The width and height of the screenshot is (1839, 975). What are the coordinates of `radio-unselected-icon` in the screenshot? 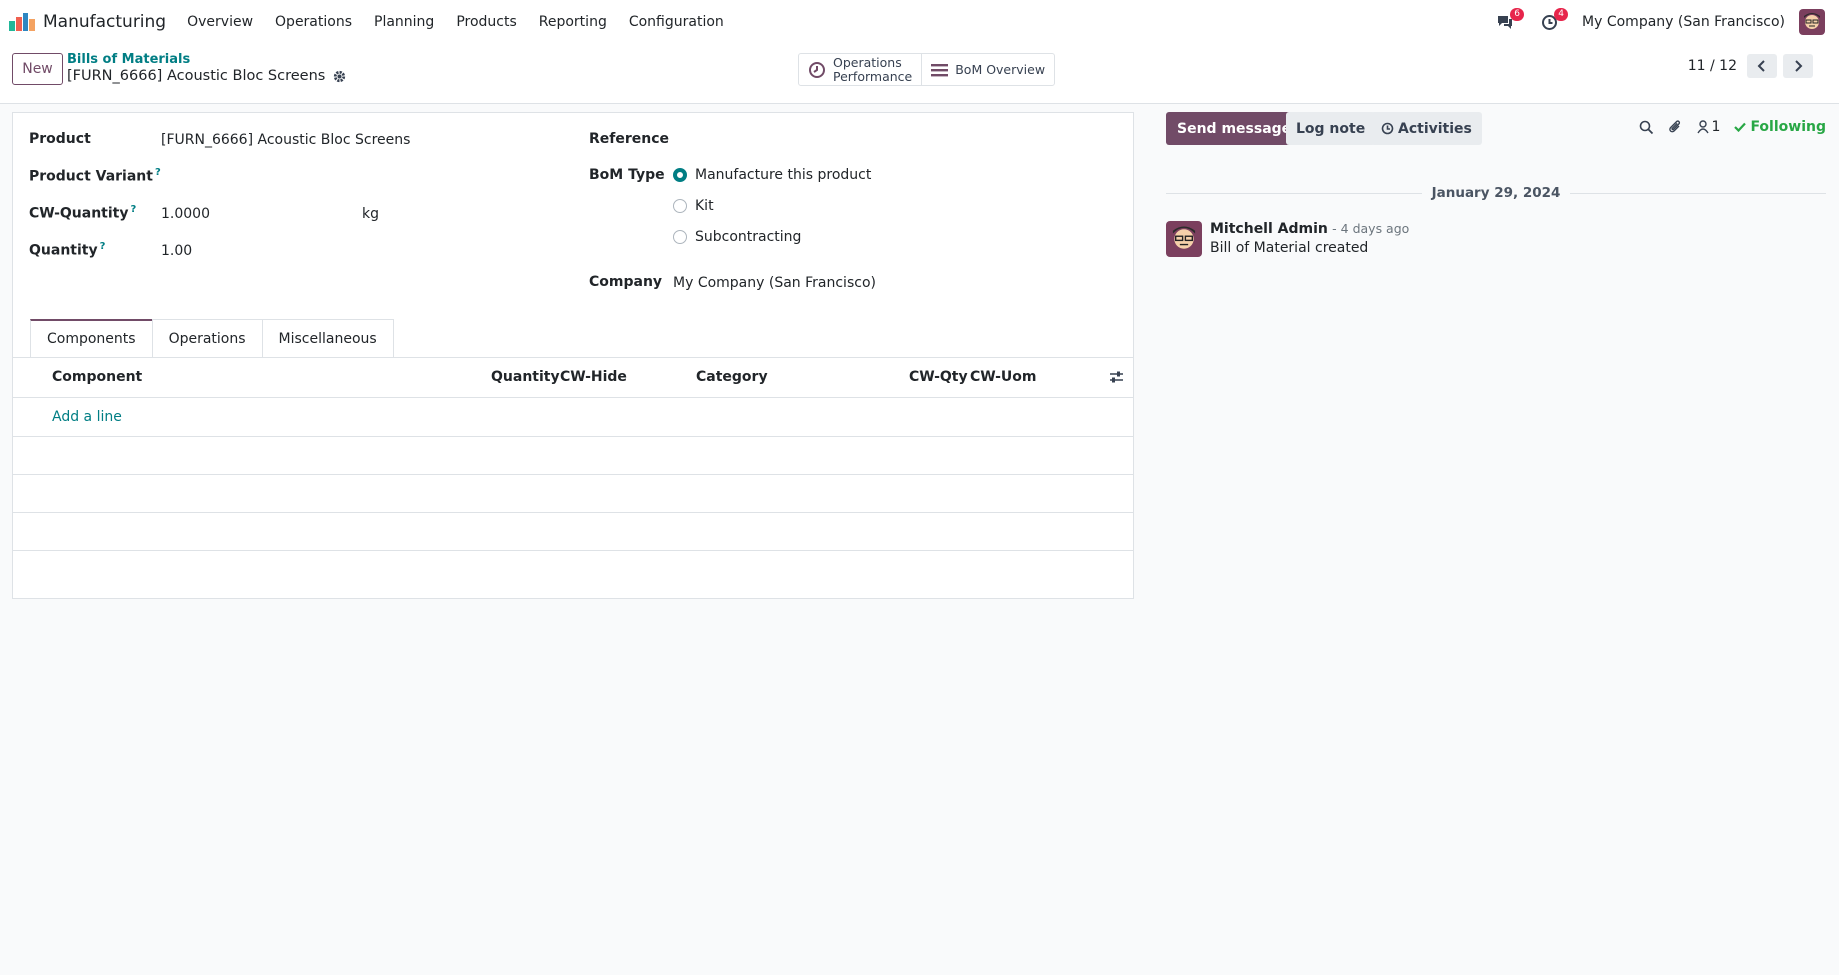 It's located at (680, 206).